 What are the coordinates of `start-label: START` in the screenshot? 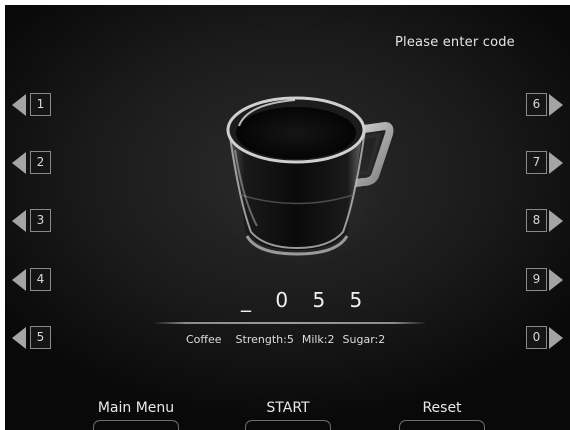 It's located at (288, 408).